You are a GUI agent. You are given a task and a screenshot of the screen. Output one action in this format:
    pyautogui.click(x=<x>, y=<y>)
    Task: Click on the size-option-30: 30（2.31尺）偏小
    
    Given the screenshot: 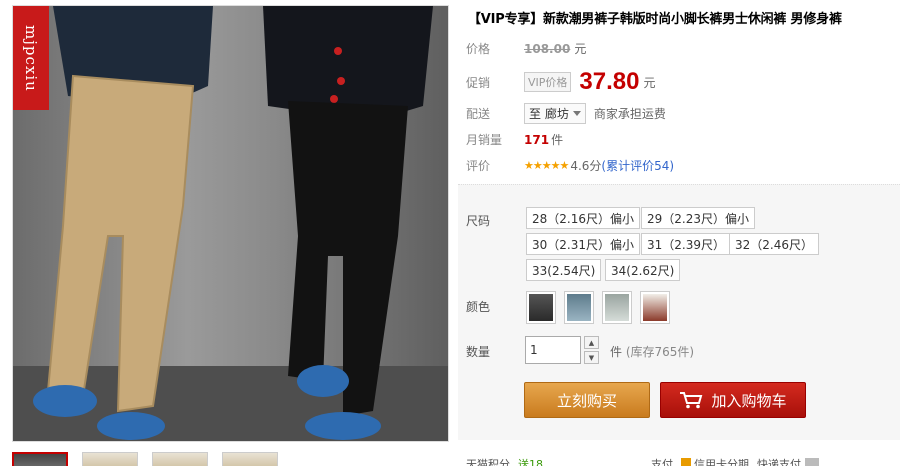 What is the action you would take?
    pyautogui.click(x=583, y=244)
    